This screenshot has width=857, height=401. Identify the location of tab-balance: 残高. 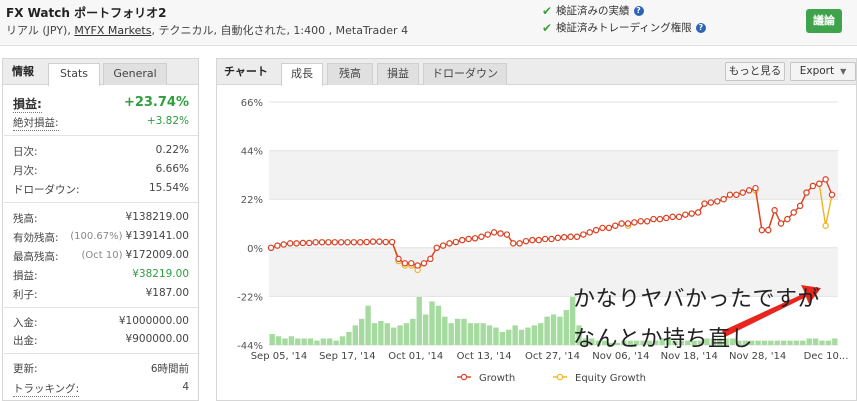
(350, 74).